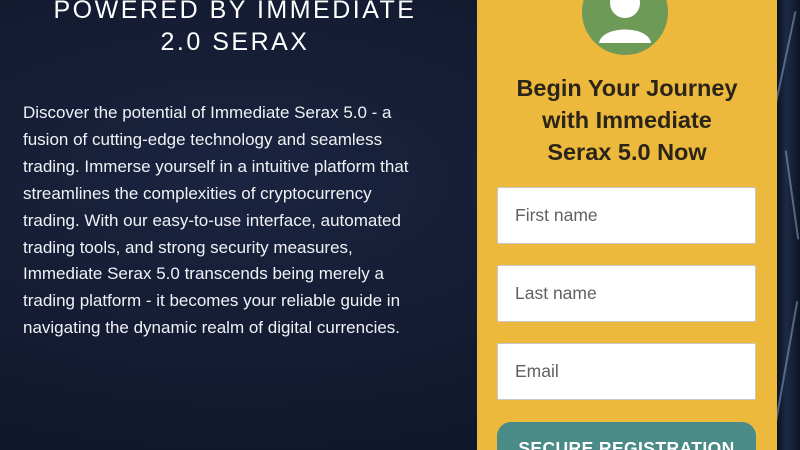 The image size is (800, 450). Describe the element at coordinates (626, 371) in the screenshot. I see `email-input` at that location.